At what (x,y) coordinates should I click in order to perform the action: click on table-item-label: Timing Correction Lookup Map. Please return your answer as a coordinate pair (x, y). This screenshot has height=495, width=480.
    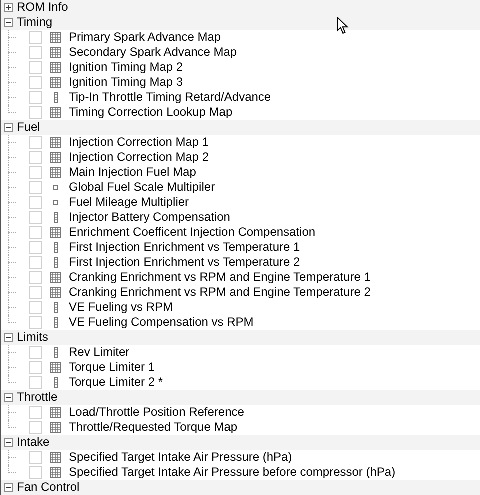
    Looking at the image, I should click on (151, 112).